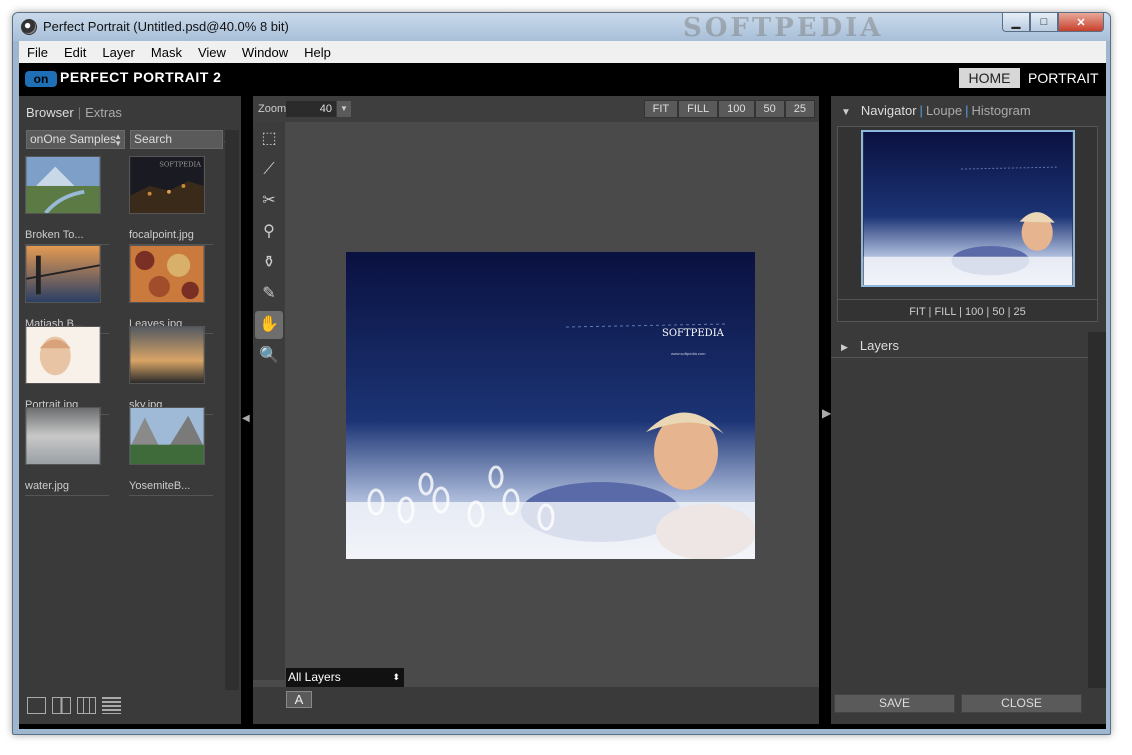  What do you see at coordinates (944, 110) in the screenshot?
I see `tab-loupe: Loupe` at bounding box center [944, 110].